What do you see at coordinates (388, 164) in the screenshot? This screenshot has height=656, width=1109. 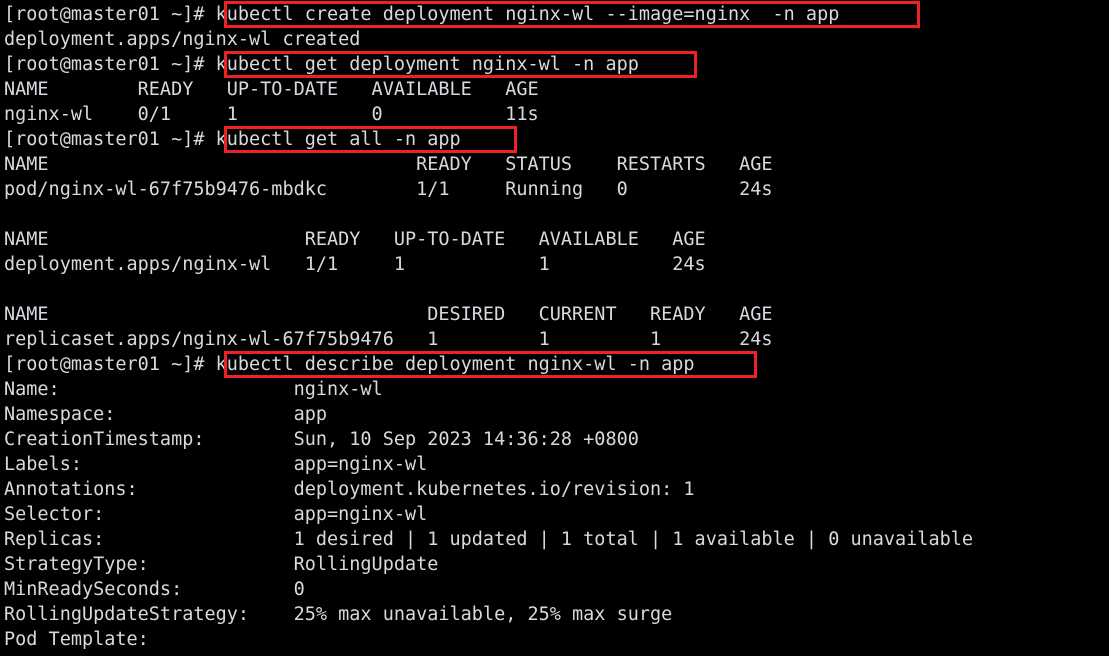 I see `terminal-line: NAME READY STATUS RESTARTS AGE` at bounding box center [388, 164].